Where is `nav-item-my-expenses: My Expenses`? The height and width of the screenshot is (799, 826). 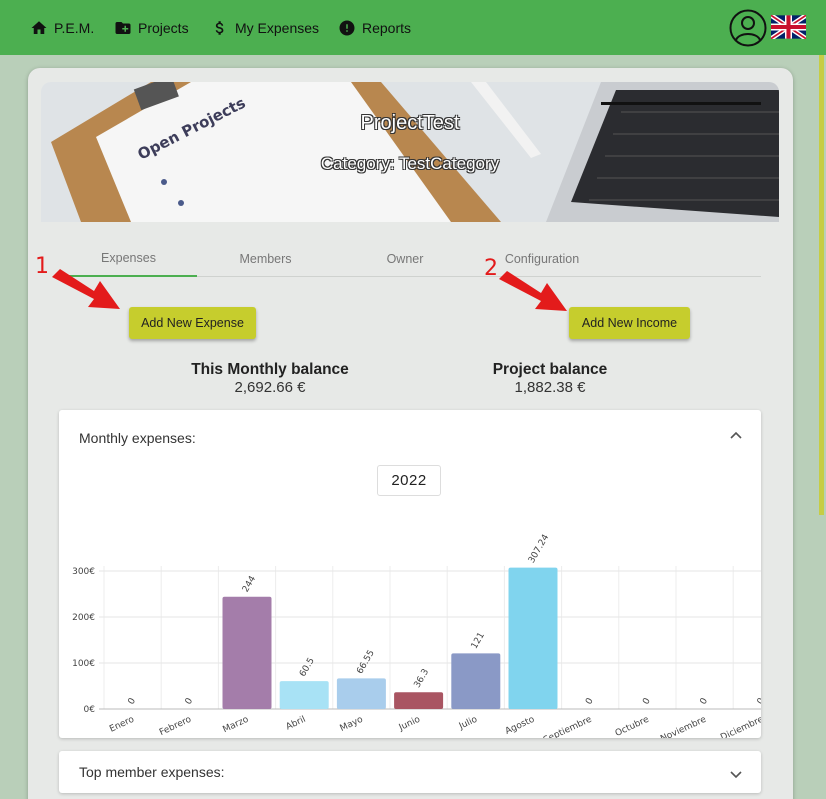 nav-item-my-expenses: My Expenses is located at coordinates (265, 28).